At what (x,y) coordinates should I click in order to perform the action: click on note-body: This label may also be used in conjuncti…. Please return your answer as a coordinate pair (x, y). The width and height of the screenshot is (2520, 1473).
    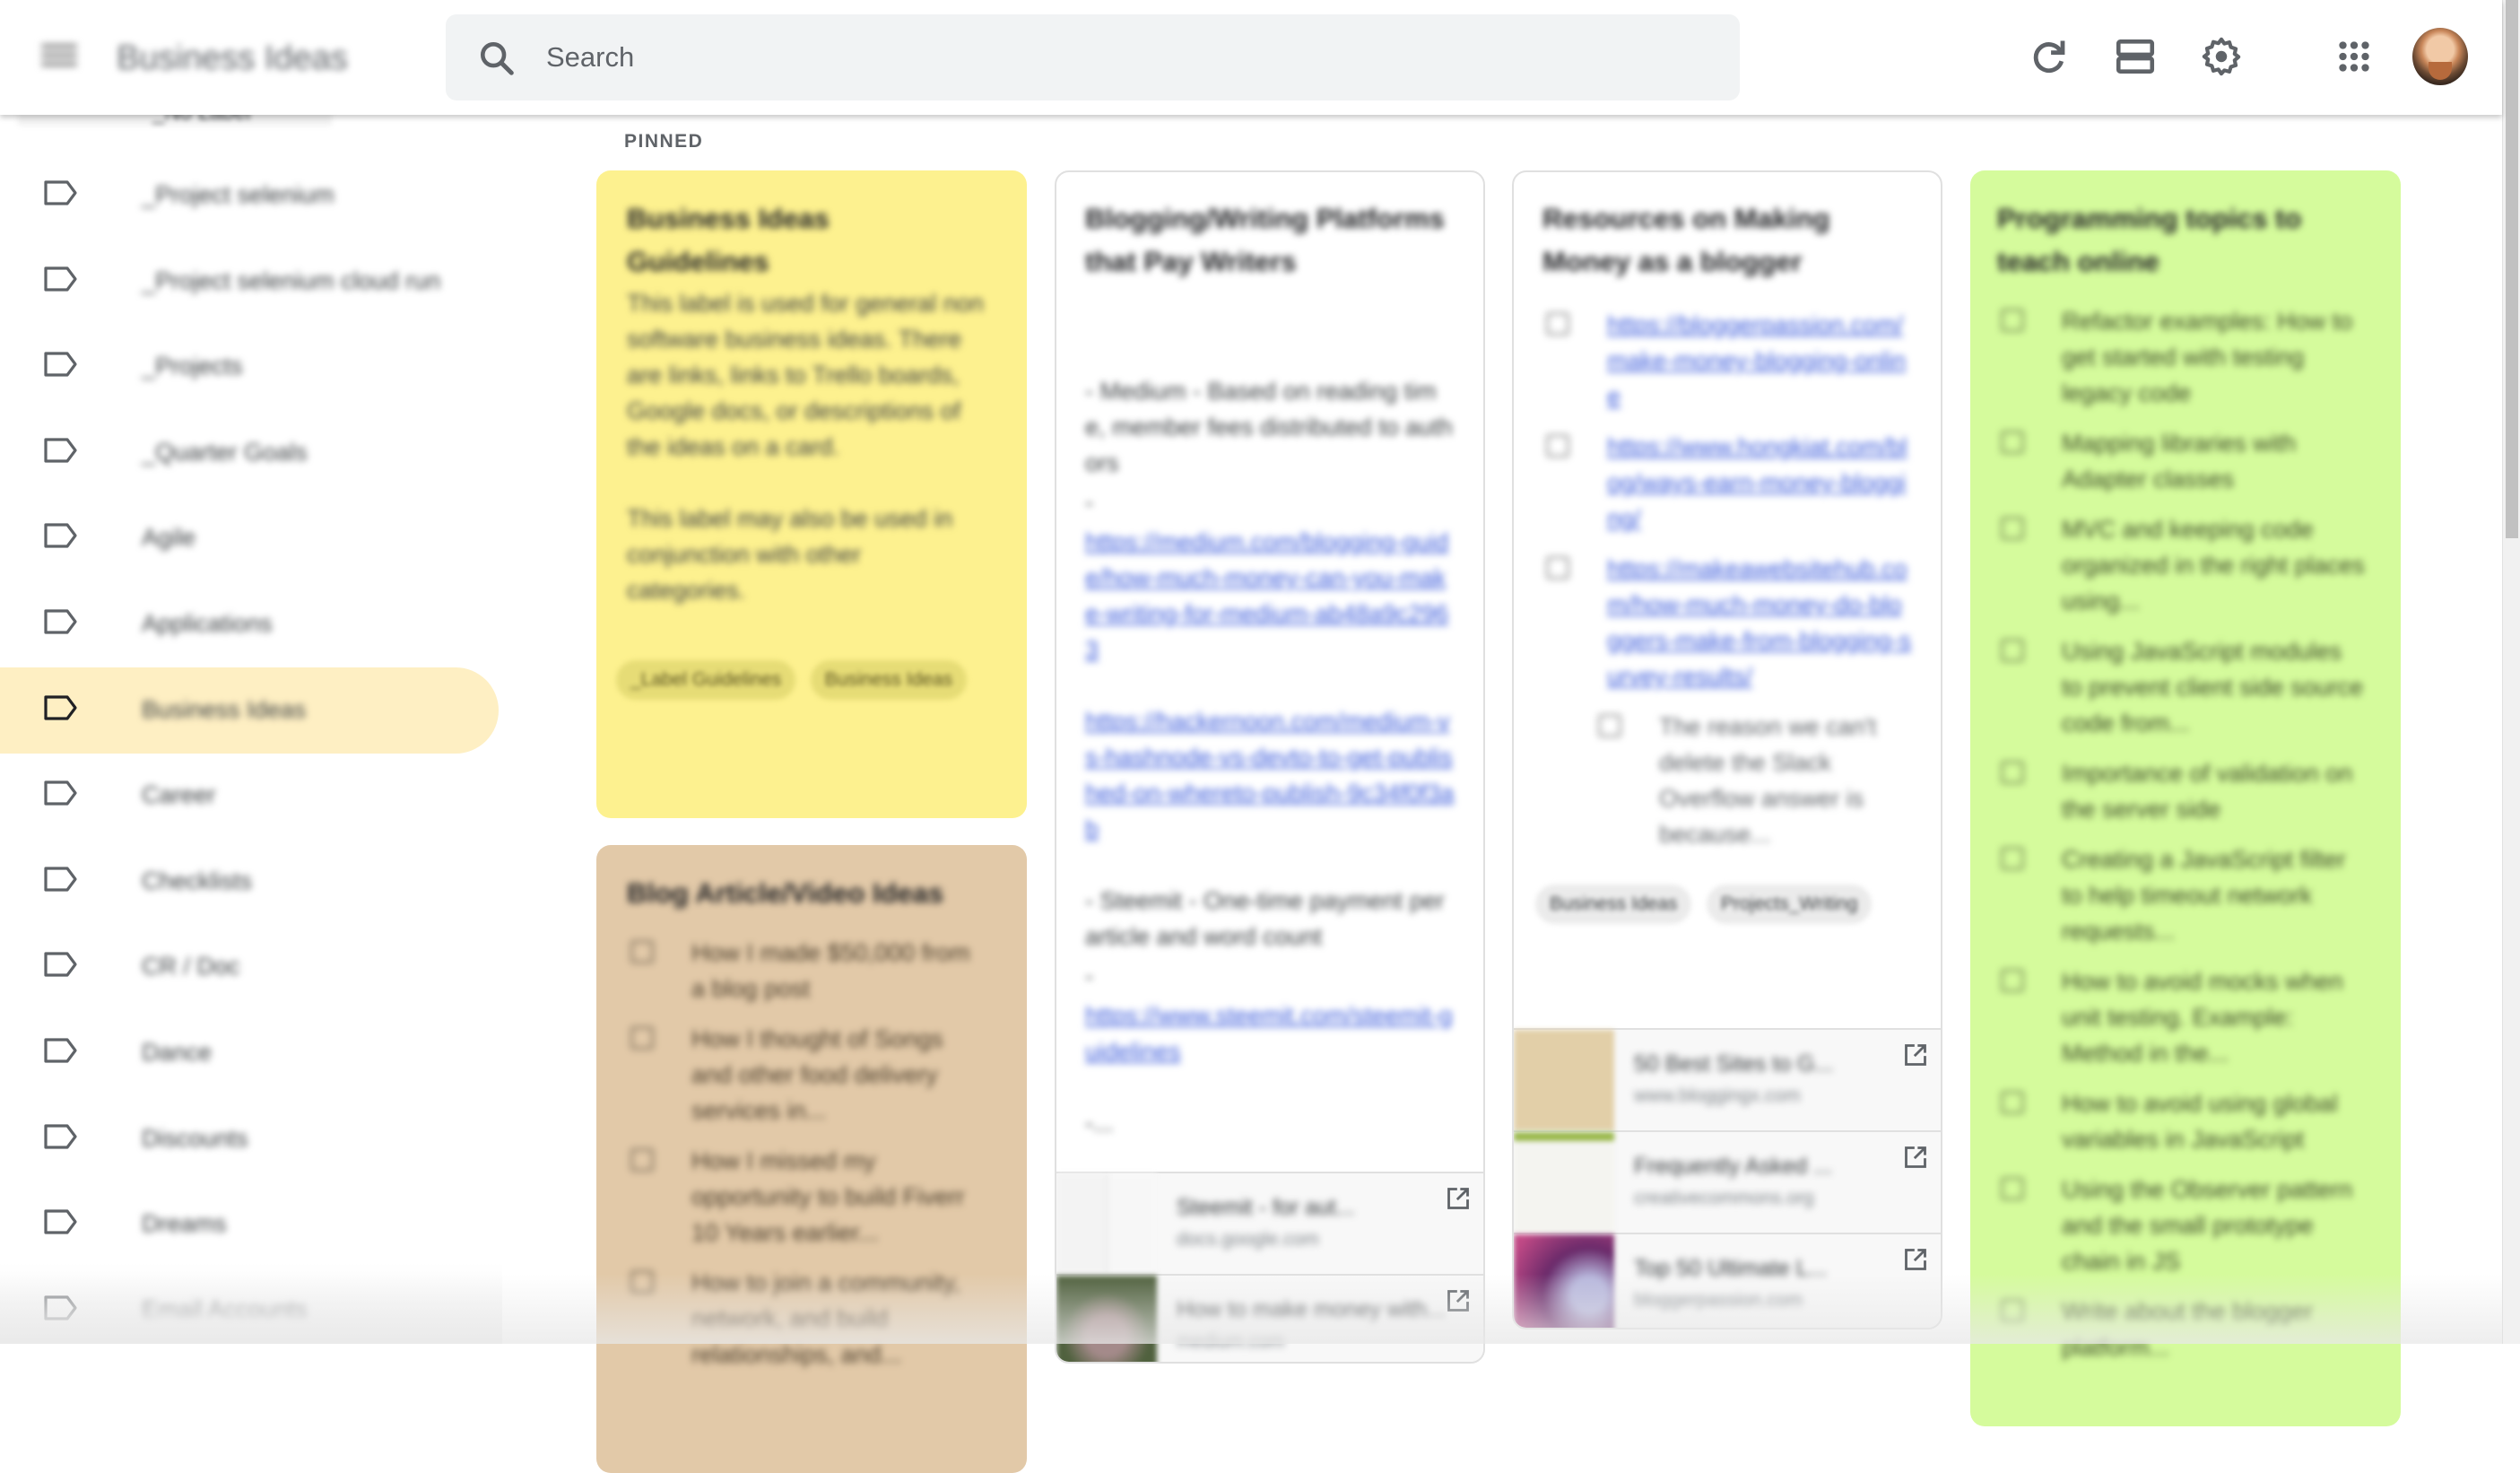
    Looking at the image, I should click on (790, 554).